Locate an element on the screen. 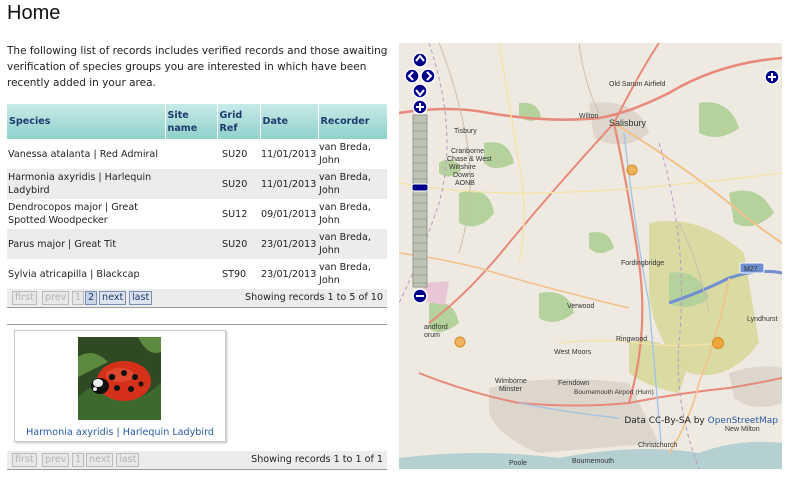 The height and width of the screenshot is (484, 790). map-label-bournemouth: Bournemouth is located at coordinates (593, 461).